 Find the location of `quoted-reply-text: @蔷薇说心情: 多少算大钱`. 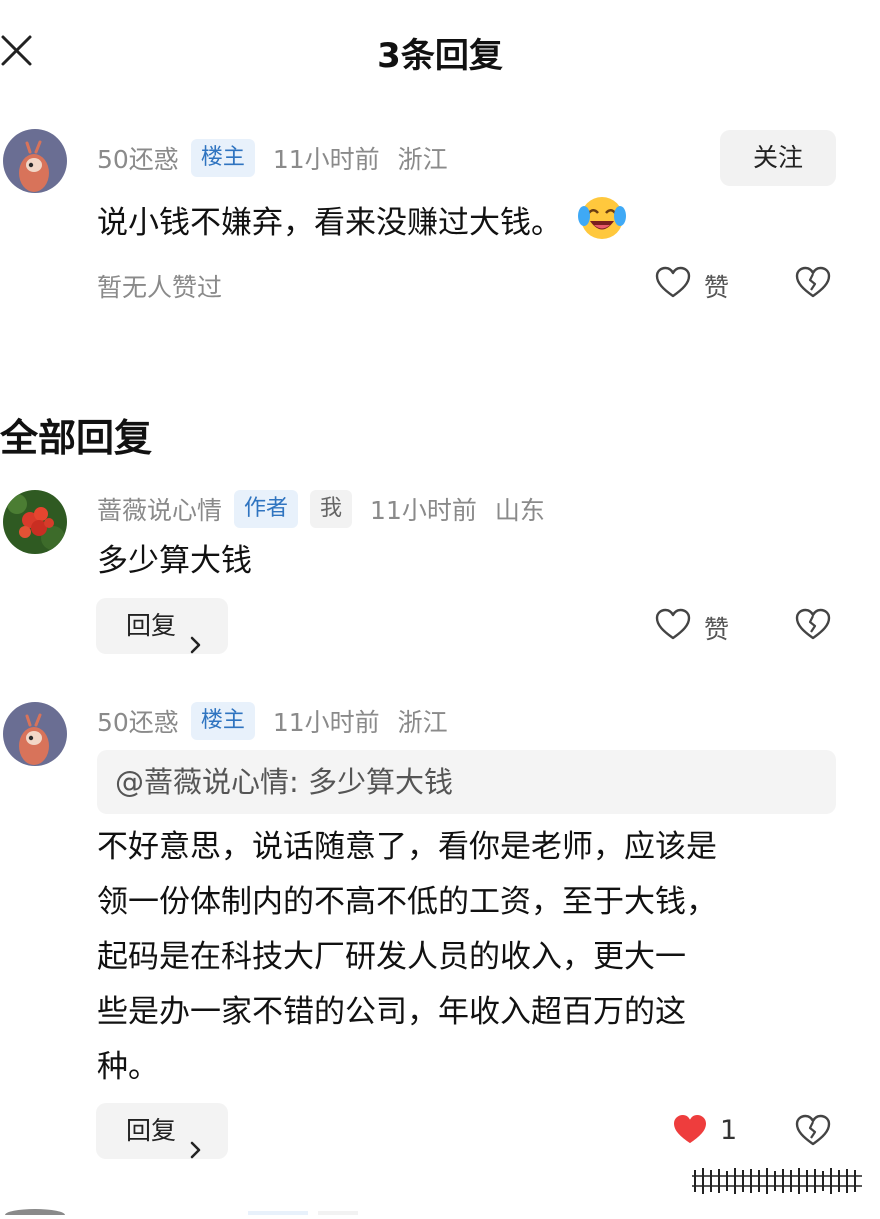

quoted-reply-text: @蔷薇说心情: 多少算大钱 is located at coordinates (284, 782).